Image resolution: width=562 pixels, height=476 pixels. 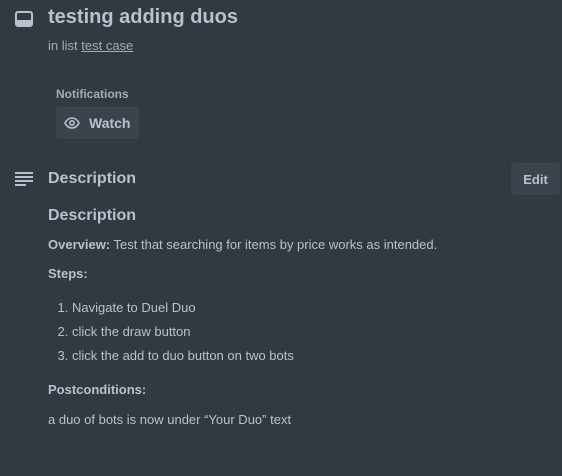 I want to click on watch-button: Watch, so click(x=97, y=123).